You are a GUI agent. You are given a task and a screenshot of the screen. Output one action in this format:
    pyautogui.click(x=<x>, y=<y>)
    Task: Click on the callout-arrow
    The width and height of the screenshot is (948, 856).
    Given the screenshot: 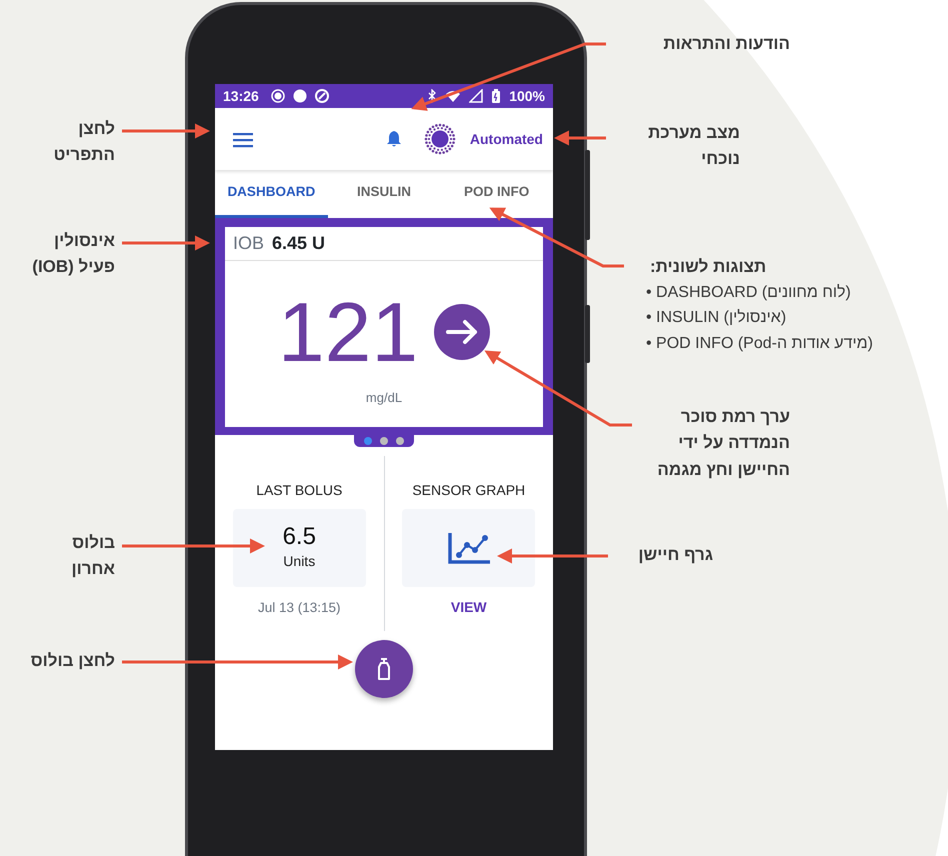 What is the action you would take?
    pyautogui.click(x=580, y=138)
    